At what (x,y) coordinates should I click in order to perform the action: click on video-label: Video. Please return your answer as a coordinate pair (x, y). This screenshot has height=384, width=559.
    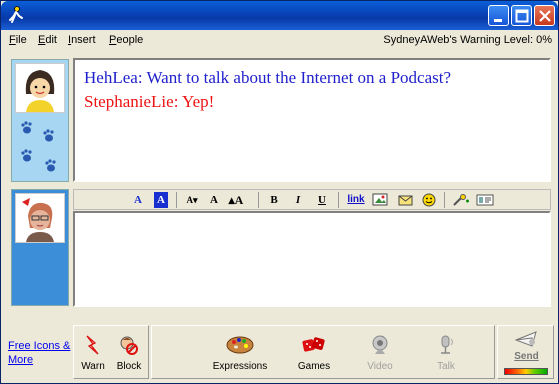
    Looking at the image, I should click on (380, 366).